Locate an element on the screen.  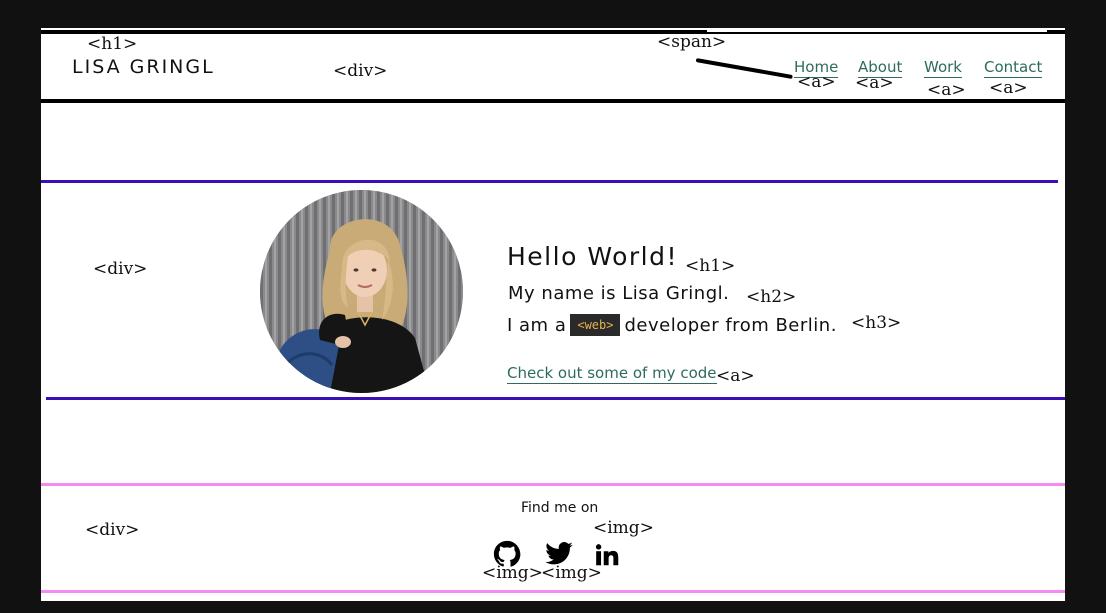
tag-label-h1-title: <h1> is located at coordinates (112, 44).